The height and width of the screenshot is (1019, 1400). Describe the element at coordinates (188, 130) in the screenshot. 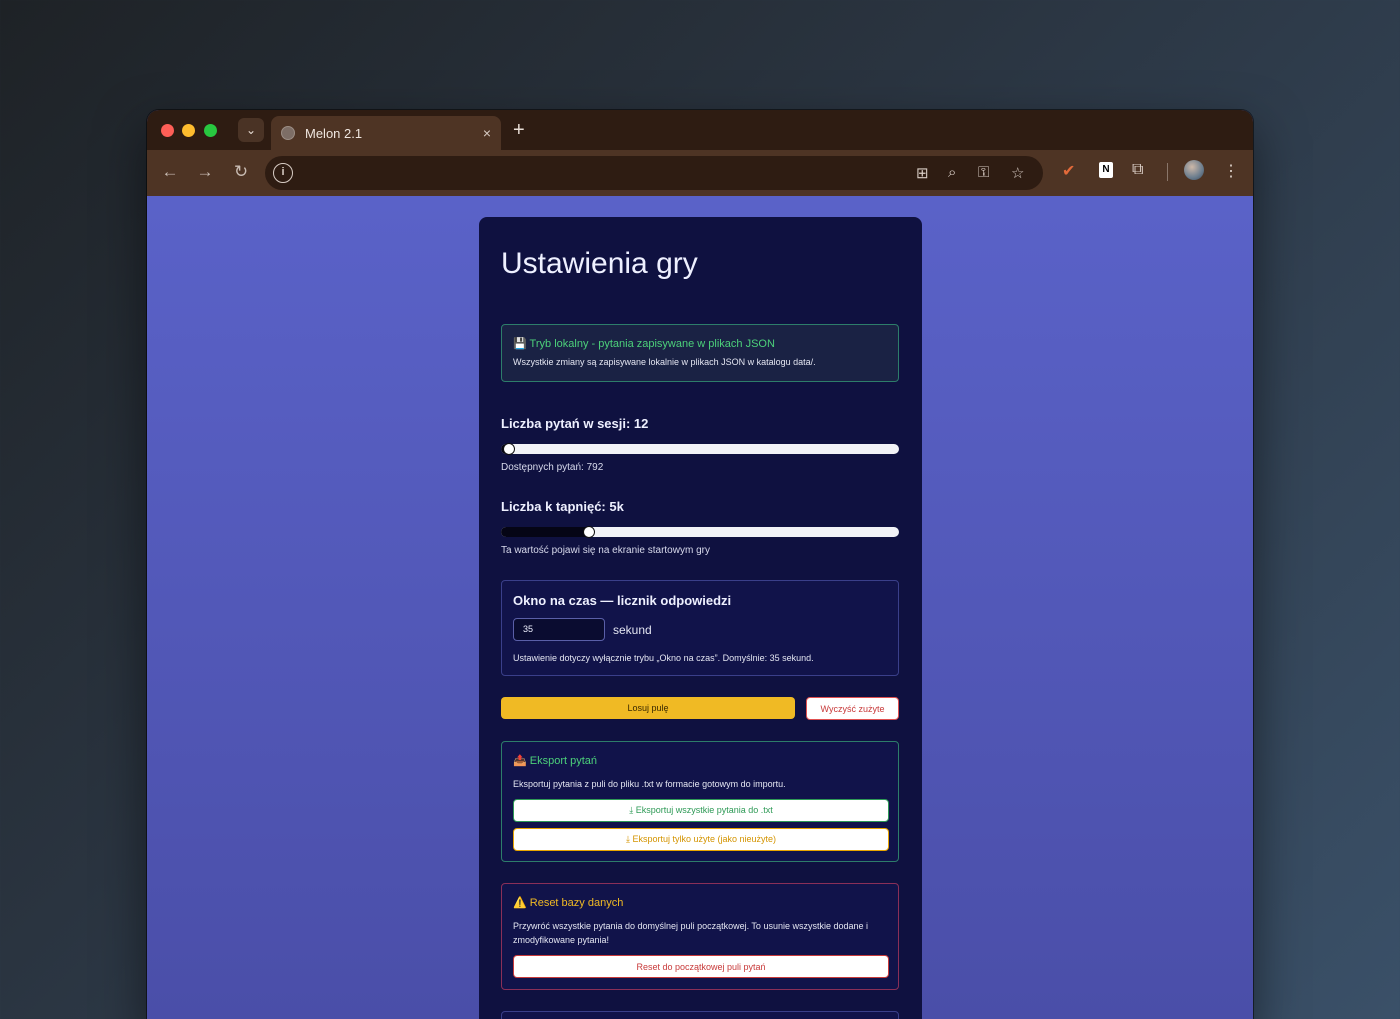

I see `minimize-window-button` at that location.